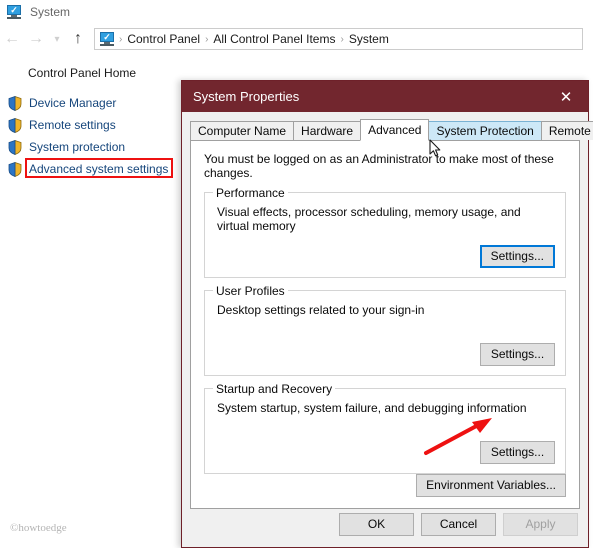 This screenshot has width=593, height=548. Describe the element at coordinates (14, 12) in the screenshot. I see `system-monitor-icon: ✓` at that location.